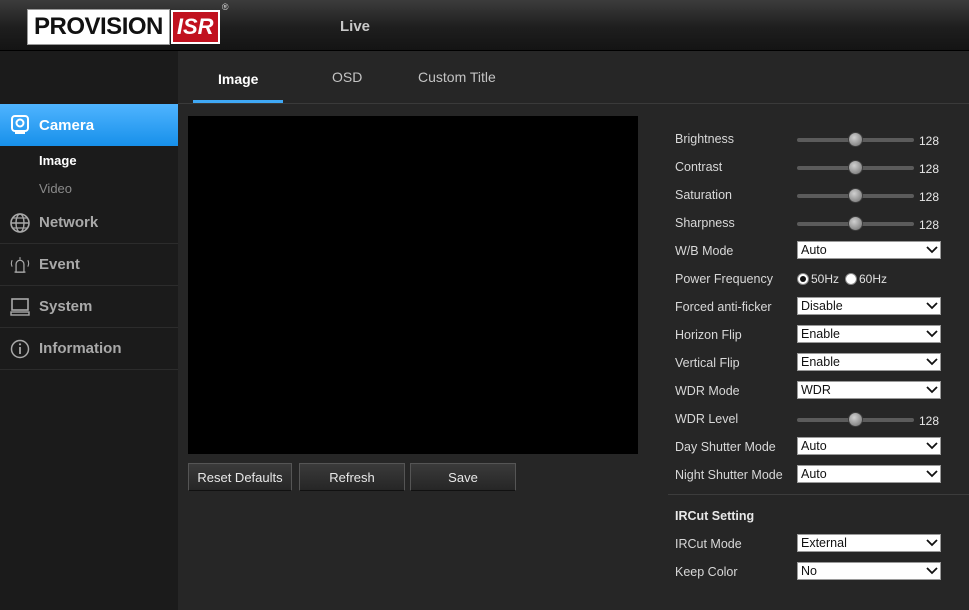  What do you see at coordinates (699, 167) in the screenshot?
I see `contrast-label: Contrast` at bounding box center [699, 167].